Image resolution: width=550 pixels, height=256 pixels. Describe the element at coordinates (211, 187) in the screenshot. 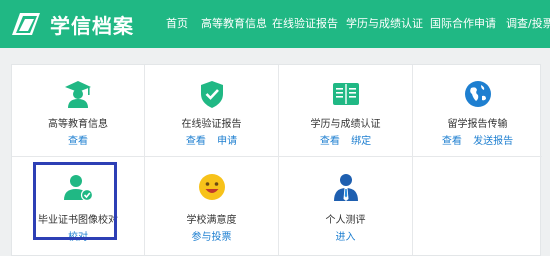

I see `smiley-icon` at that location.